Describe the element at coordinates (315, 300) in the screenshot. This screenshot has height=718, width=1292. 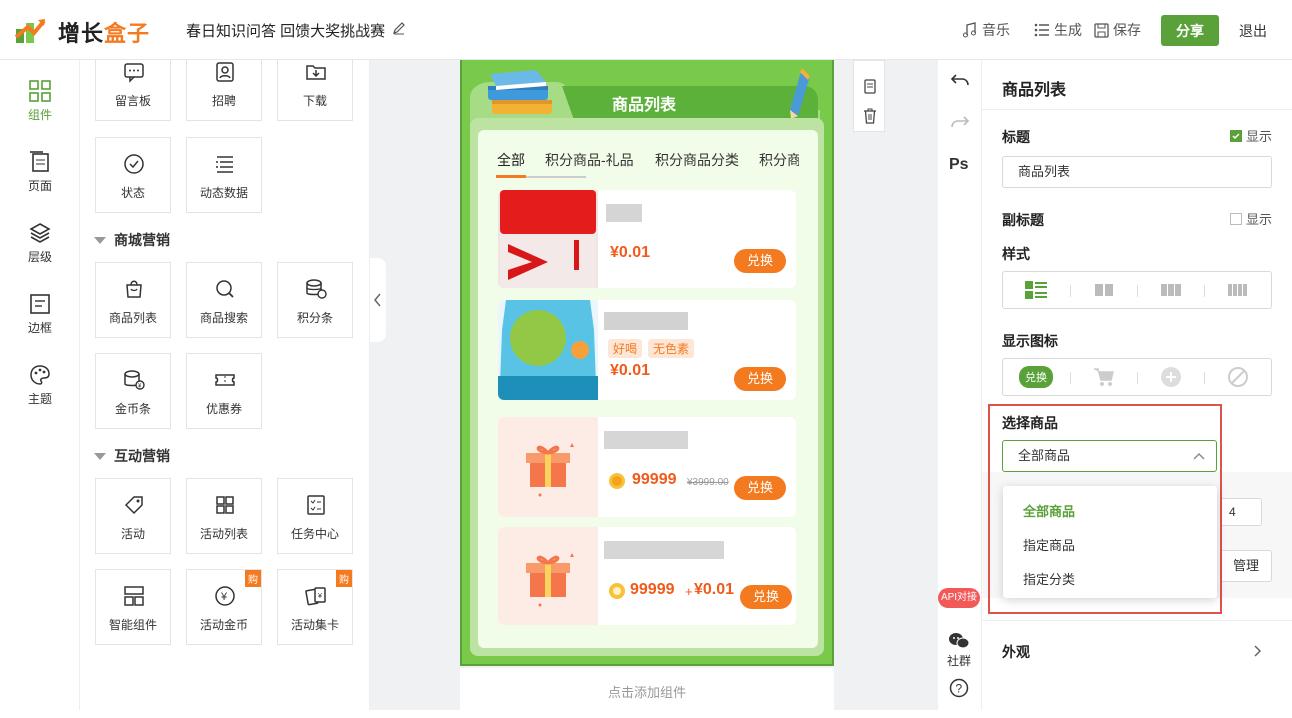
I see `component-points-bar: 积分条` at that location.